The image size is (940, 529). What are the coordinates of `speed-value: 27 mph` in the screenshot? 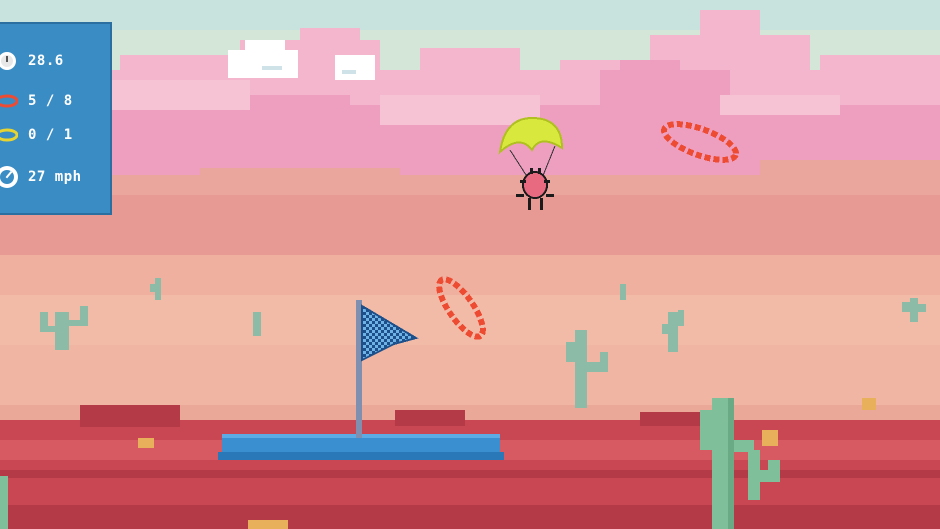 It's located at (55, 177).